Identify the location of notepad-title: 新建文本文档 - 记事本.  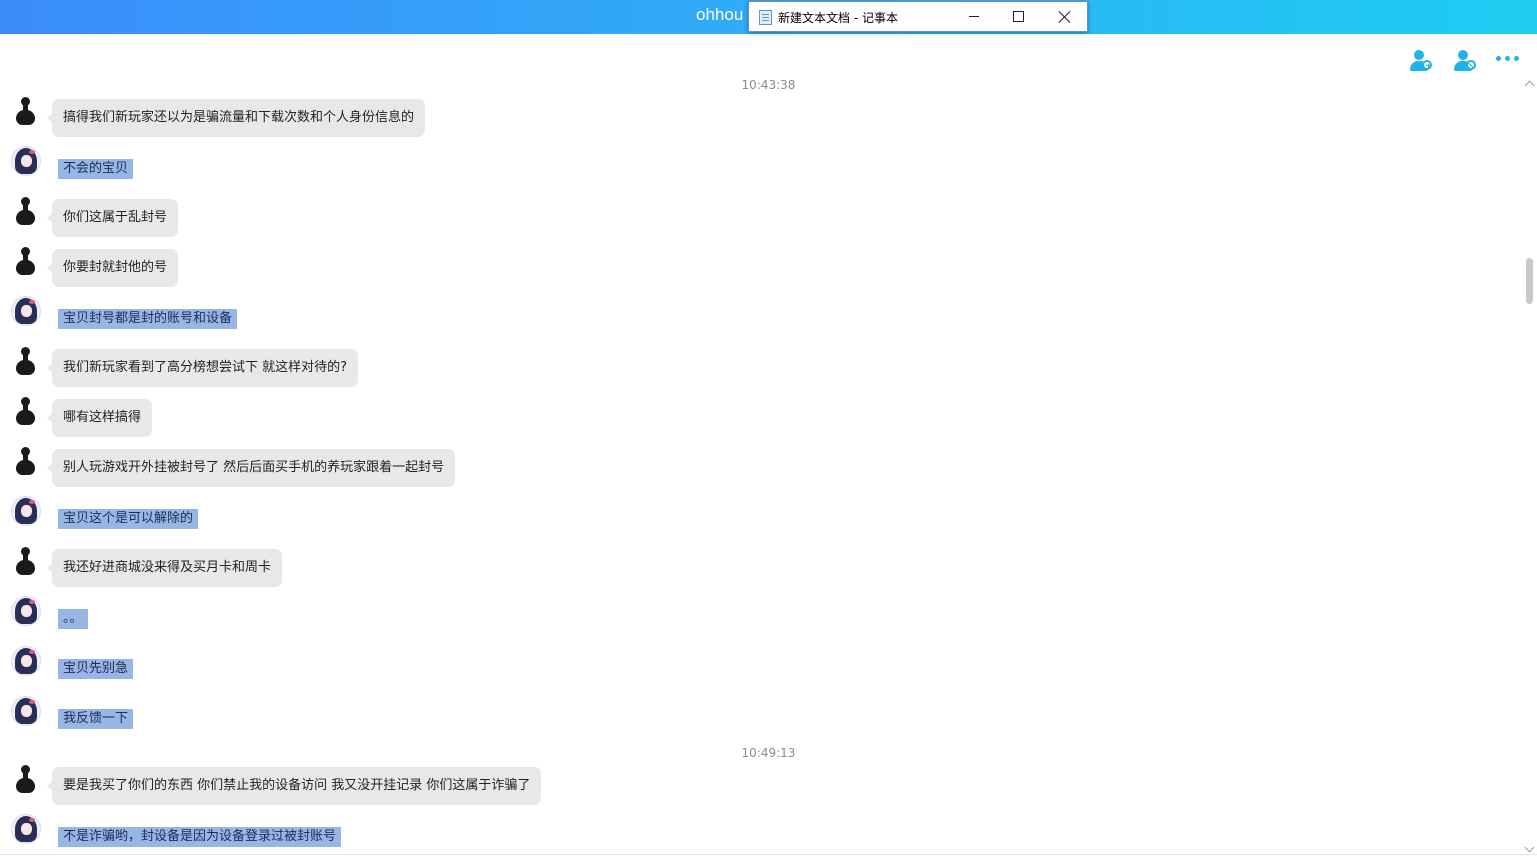
(838, 18).